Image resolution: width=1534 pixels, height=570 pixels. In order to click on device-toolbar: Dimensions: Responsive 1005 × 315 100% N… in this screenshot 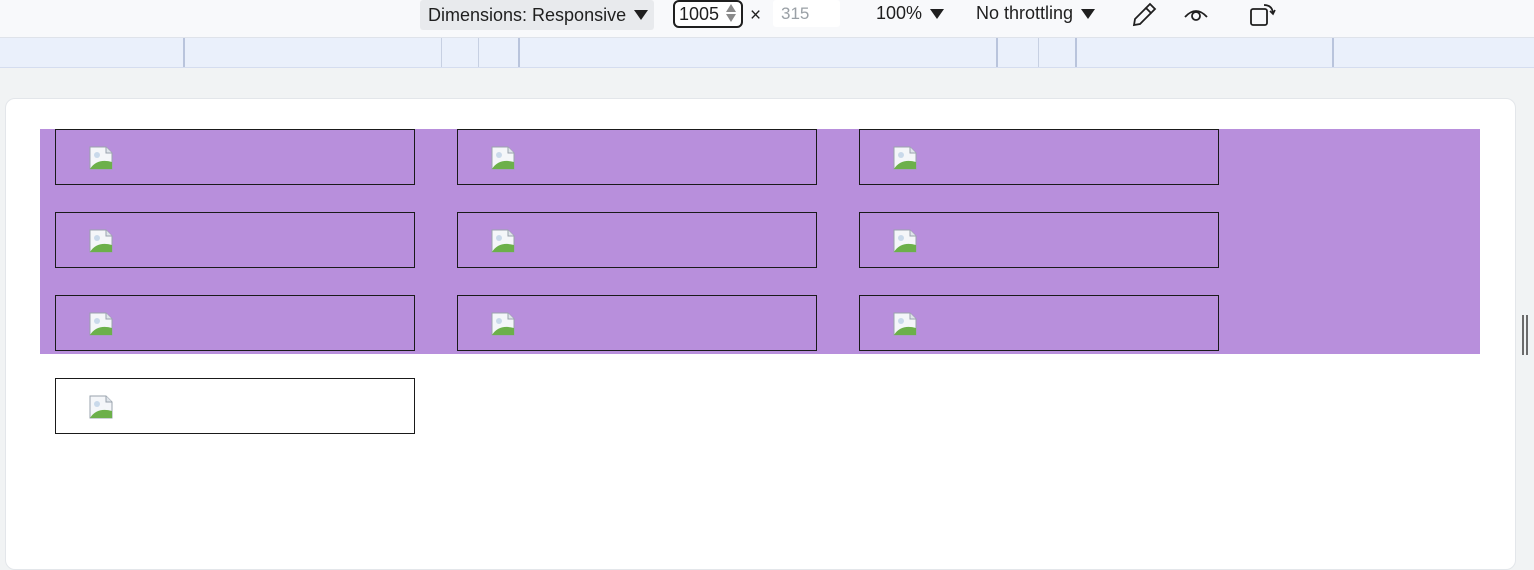, I will do `click(767, 19)`.